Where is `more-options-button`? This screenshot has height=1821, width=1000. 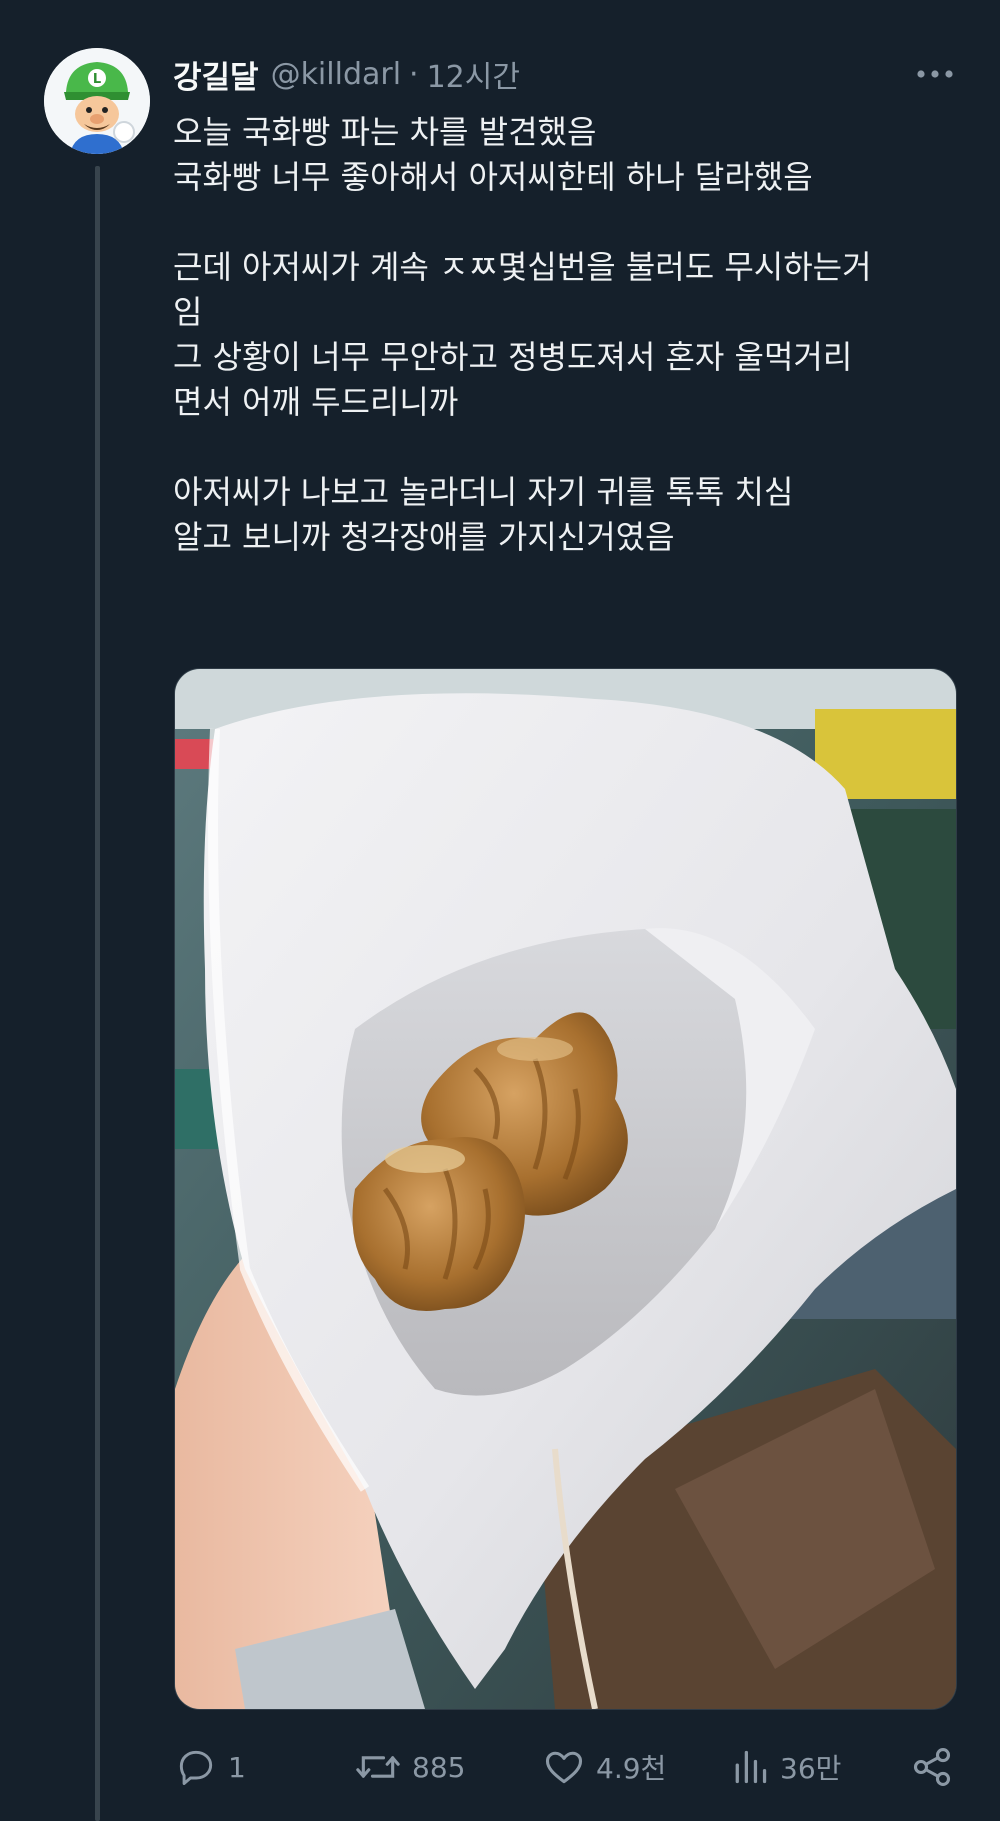 more-options-button is located at coordinates (935, 74).